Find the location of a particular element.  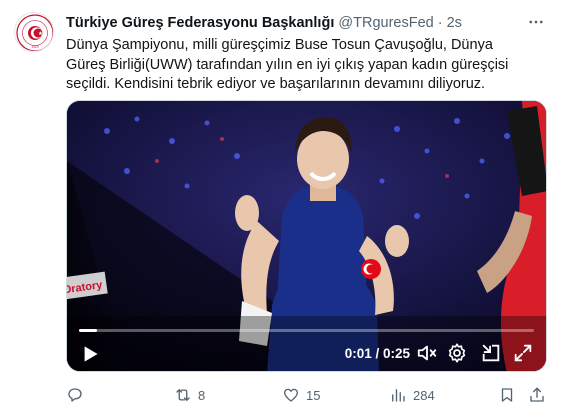

views-count: 284 is located at coordinates (424, 395).